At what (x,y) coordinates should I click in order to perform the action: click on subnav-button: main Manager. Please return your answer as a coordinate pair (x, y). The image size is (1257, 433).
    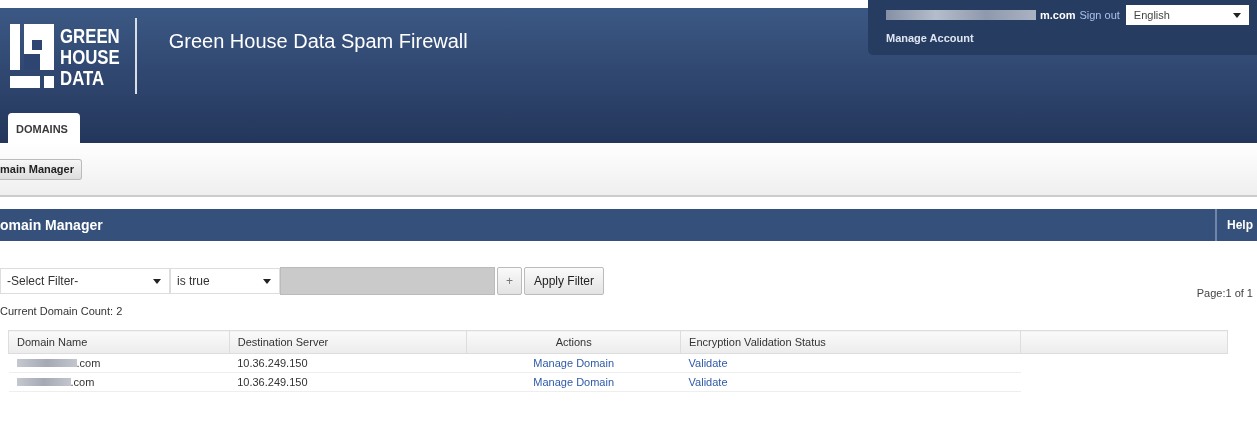
    Looking at the image, I should click on (41, 169).